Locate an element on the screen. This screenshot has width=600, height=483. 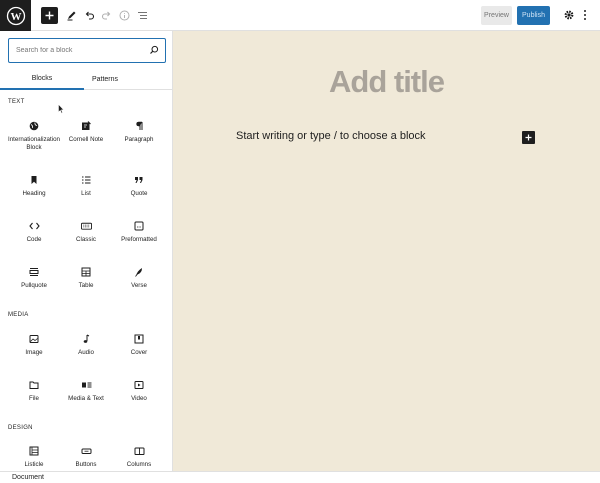
bookmark-icon is located at coordinates (34, 179).